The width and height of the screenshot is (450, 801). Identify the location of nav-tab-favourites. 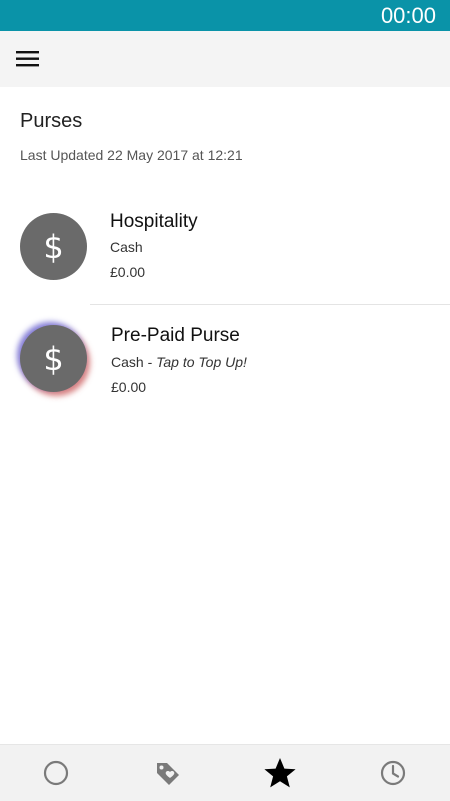
(280, 773).